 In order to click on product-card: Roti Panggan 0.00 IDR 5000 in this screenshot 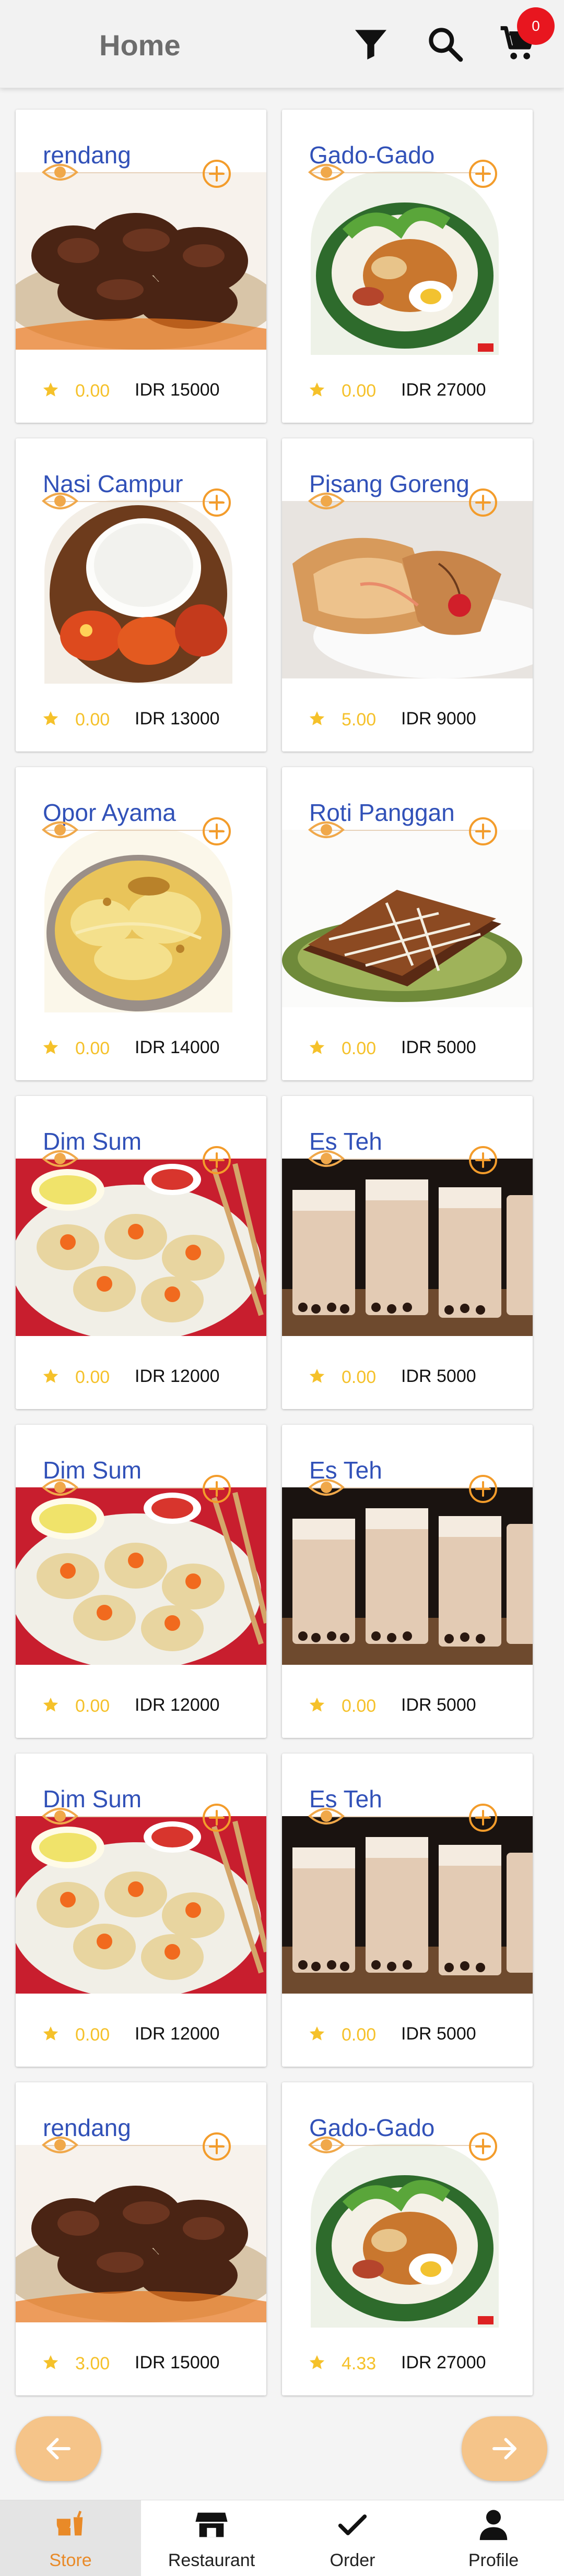, I will do `click(408, 924)`.